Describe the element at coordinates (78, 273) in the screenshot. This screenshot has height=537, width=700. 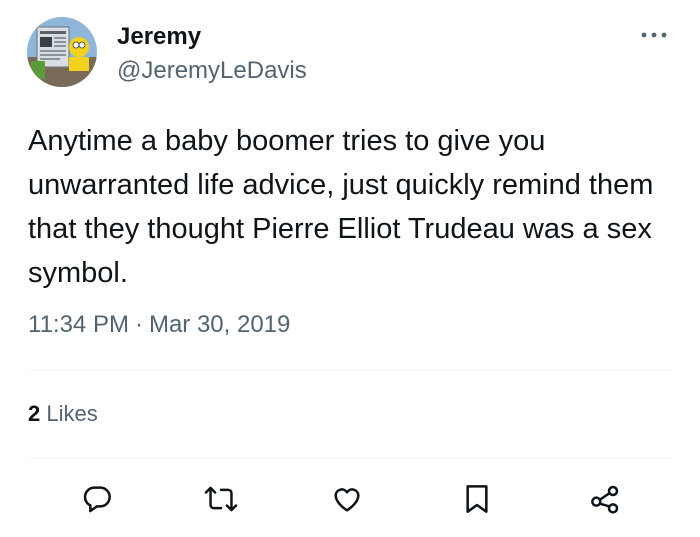
I see `tweet-text-line: symbol.` at that location.